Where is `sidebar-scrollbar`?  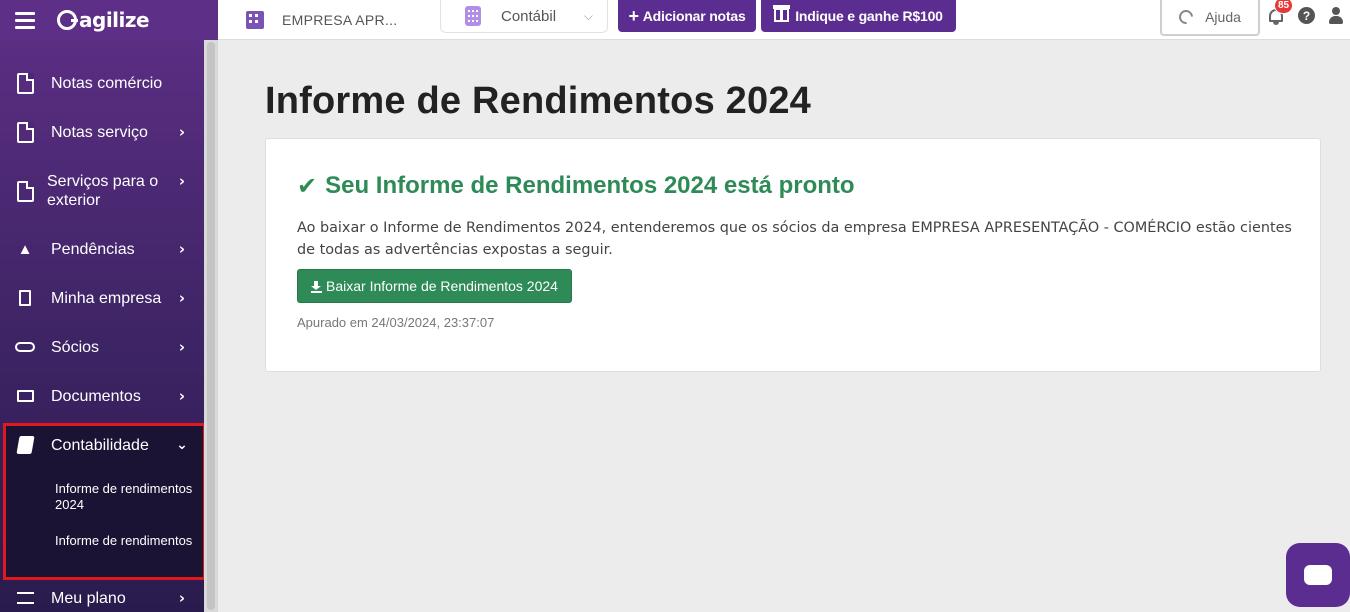
sidebar-scrollbar is located at coordinates (211, 326).